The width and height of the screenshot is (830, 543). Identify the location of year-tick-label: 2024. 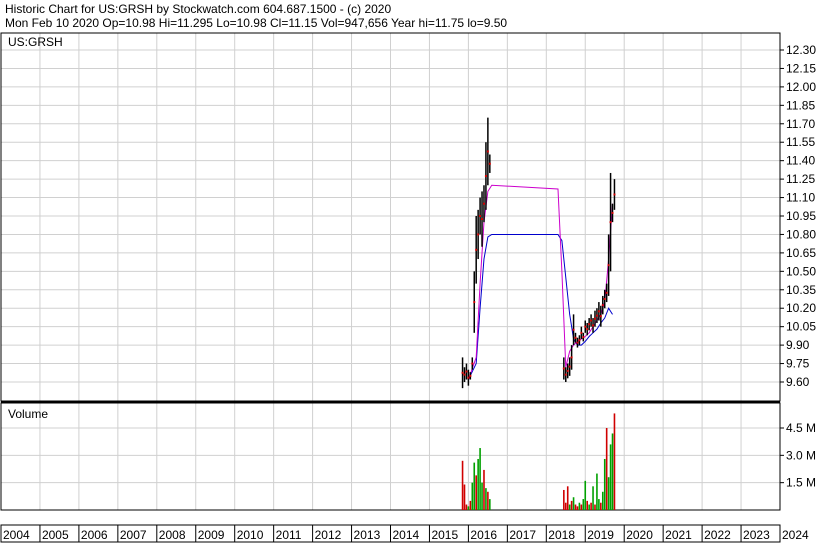
(795, 535).